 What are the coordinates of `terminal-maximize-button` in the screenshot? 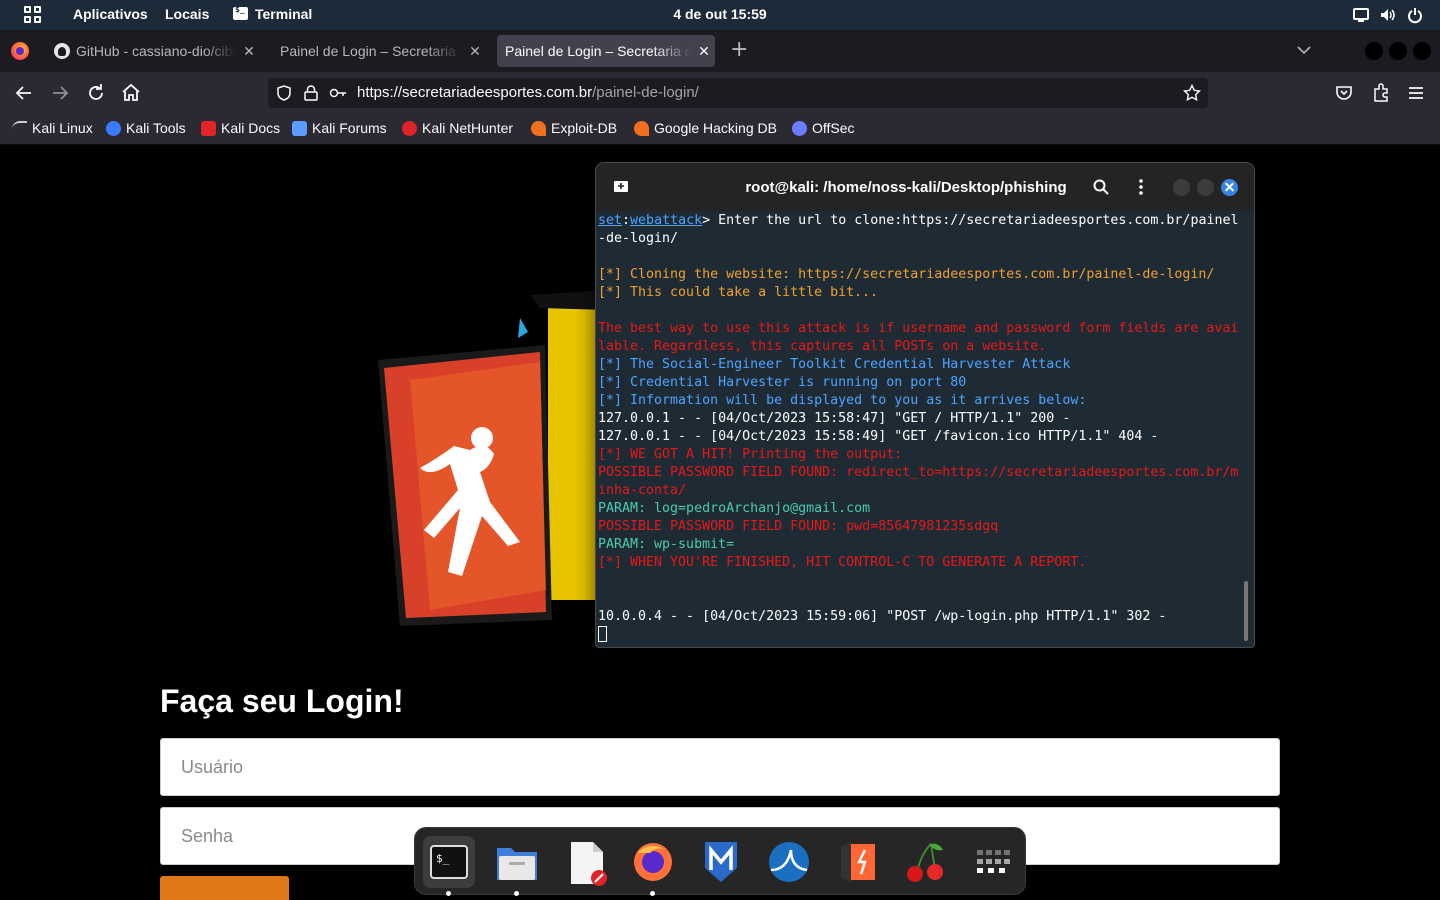 It's located at (1205, 187).